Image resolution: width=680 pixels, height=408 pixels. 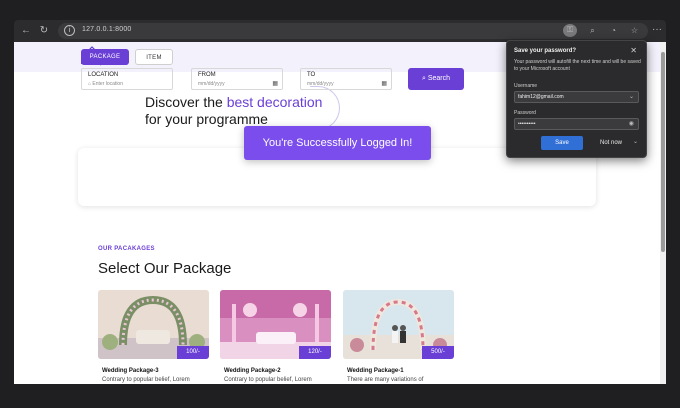 What do you see at coordinates (211, 84) in the screenshot?
I see `from-date-input: mm/dd/yyyy` at bounding box center [211, 84].